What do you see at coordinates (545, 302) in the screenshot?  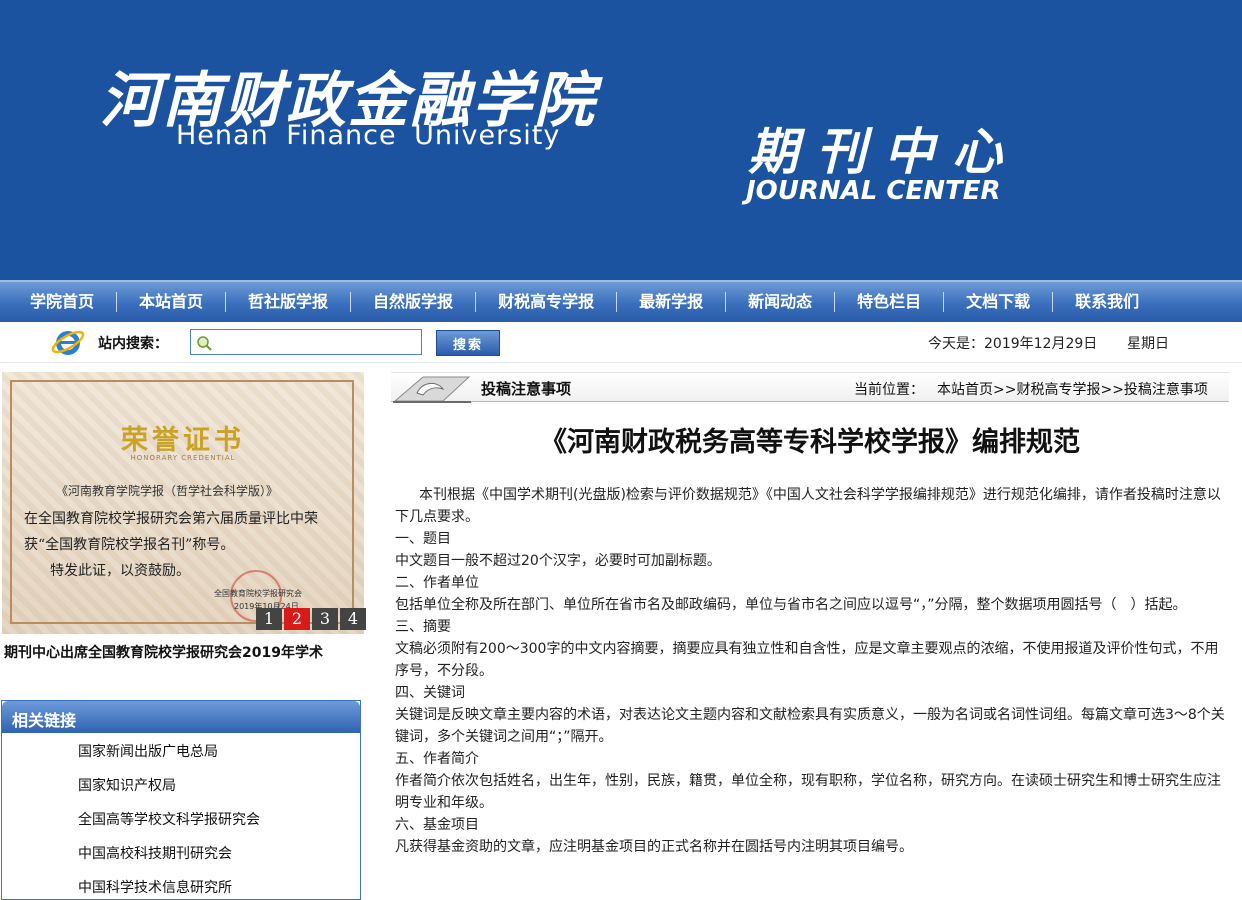 I see `nav-item-finance-tax-journal: 财税高专学报` at bounding box center [545, 302].